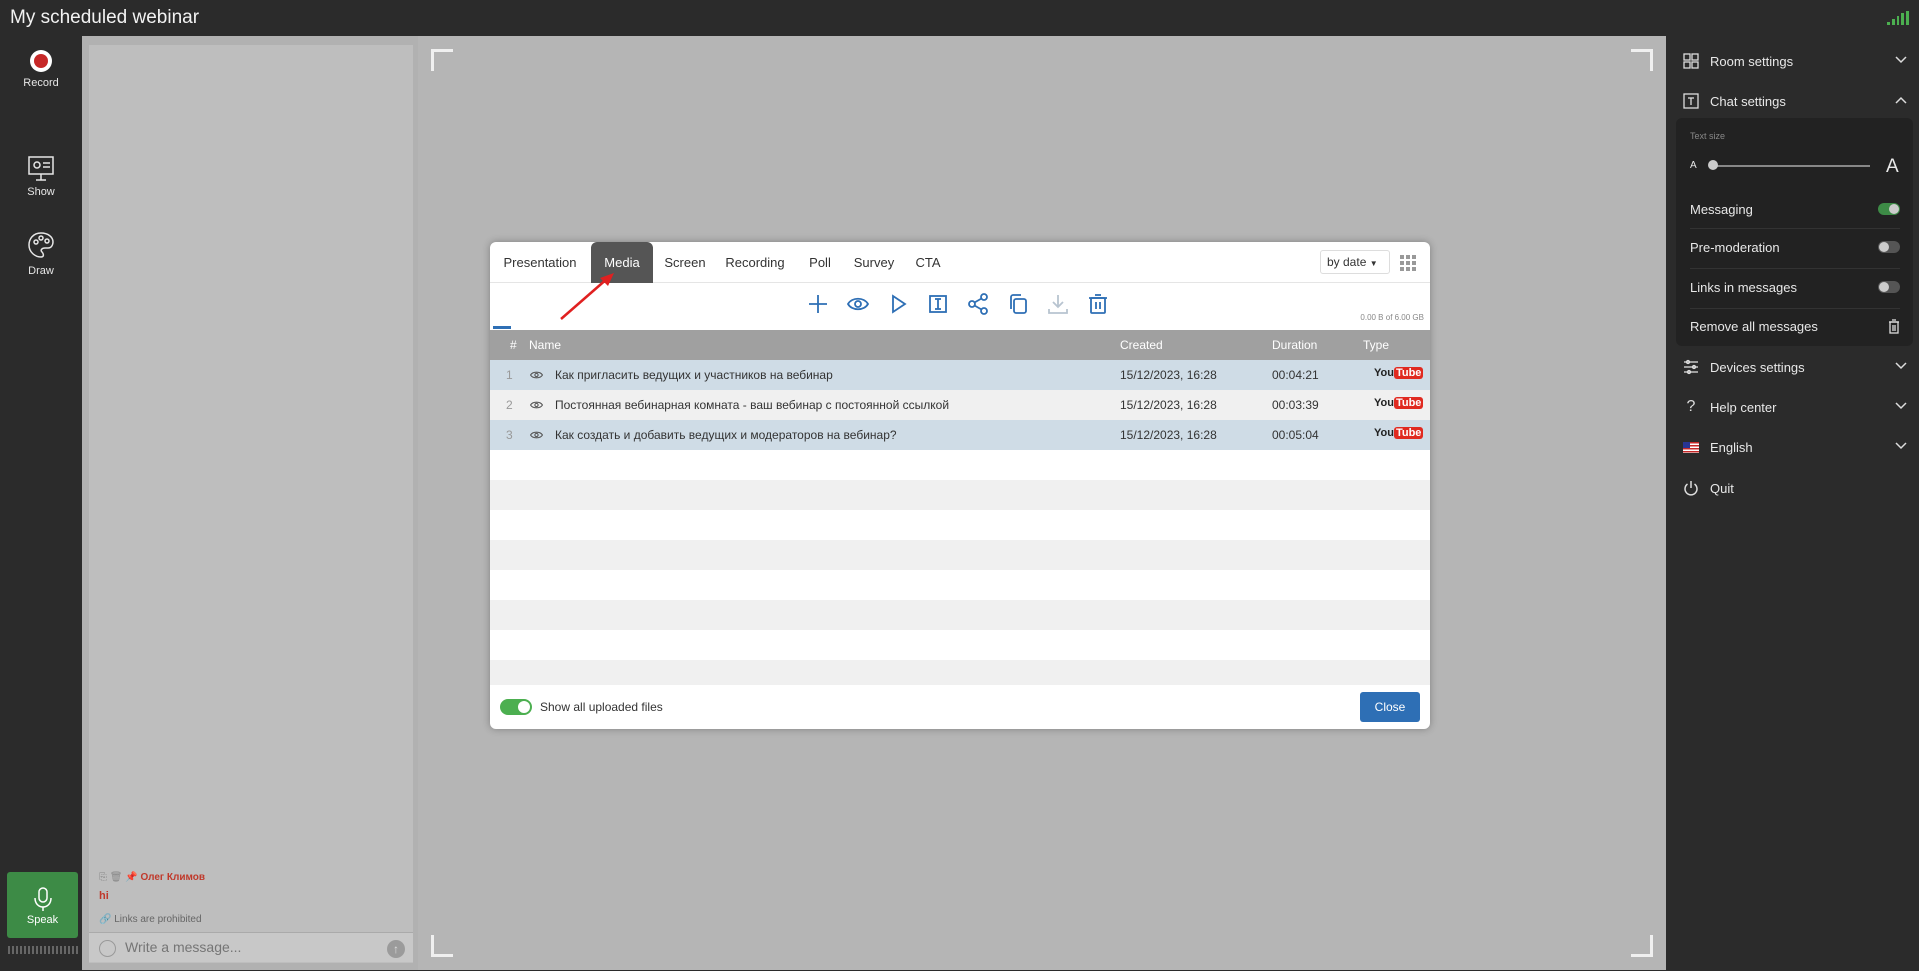 Image resolution: width=1919 pixels, height=971 pixels. What do you see at coordinates (1797, 101) in the screenshot?
I see `chat-settings-item: Chat settings` at bounding box center [1797, 101].